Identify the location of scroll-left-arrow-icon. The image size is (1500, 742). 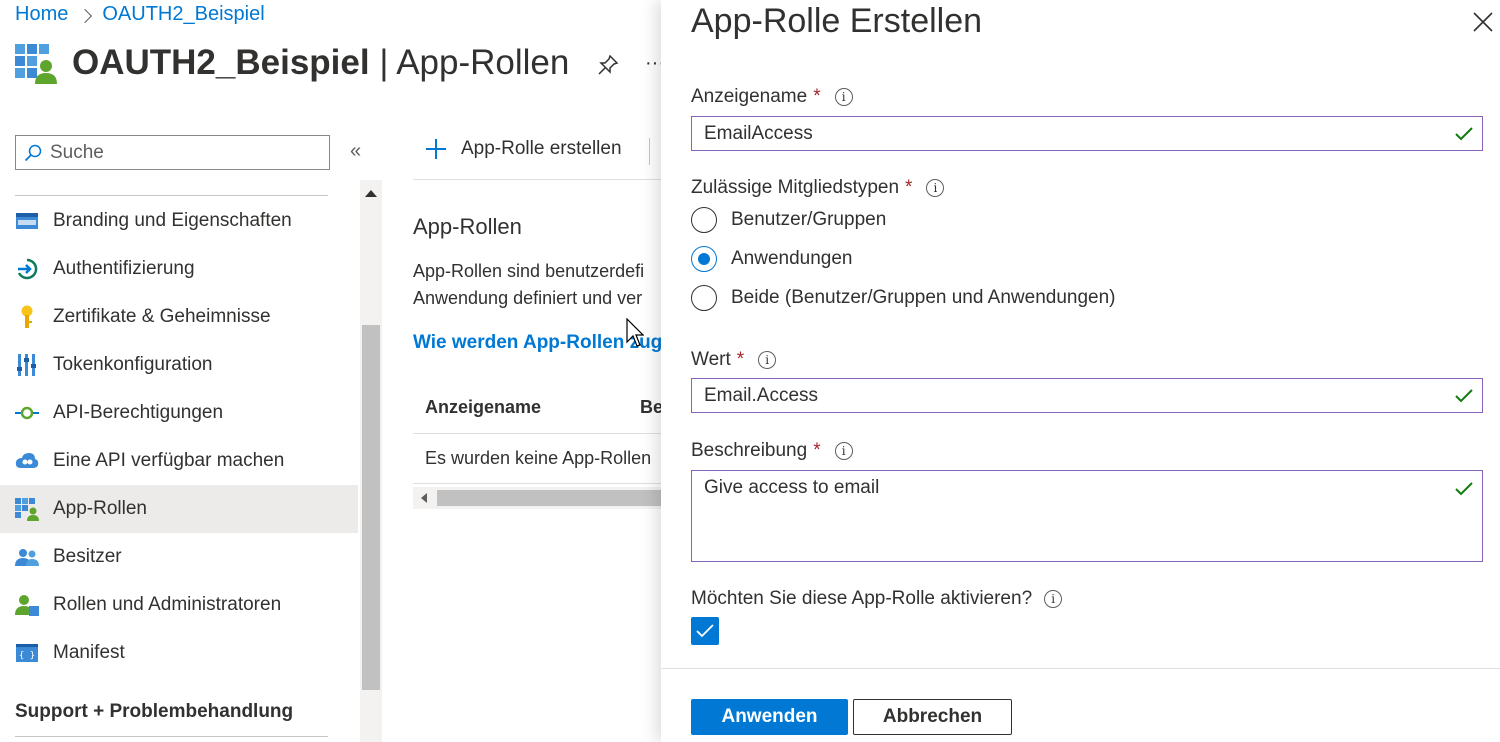
(424, 498).